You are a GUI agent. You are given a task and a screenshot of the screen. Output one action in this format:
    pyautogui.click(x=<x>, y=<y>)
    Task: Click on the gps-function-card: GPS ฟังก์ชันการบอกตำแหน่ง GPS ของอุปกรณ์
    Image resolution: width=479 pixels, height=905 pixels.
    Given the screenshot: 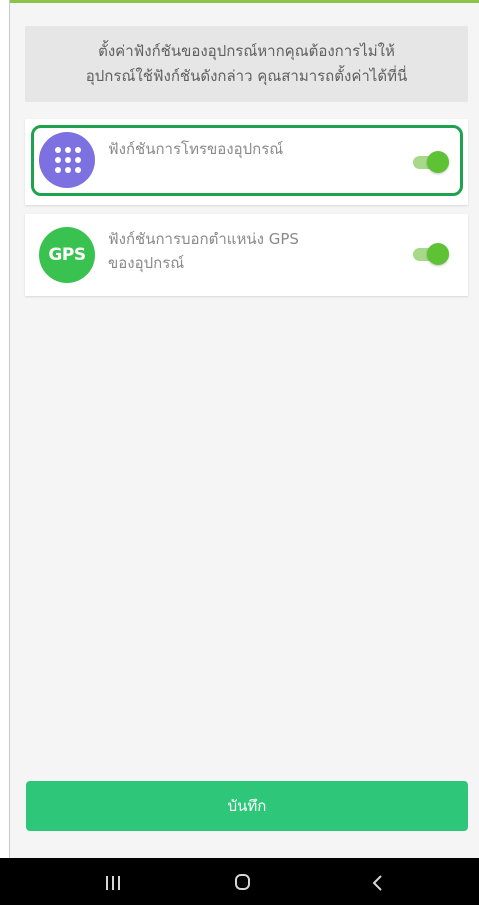 What is the action you would take?
    pyautogui.click(x=246, y=255)
    